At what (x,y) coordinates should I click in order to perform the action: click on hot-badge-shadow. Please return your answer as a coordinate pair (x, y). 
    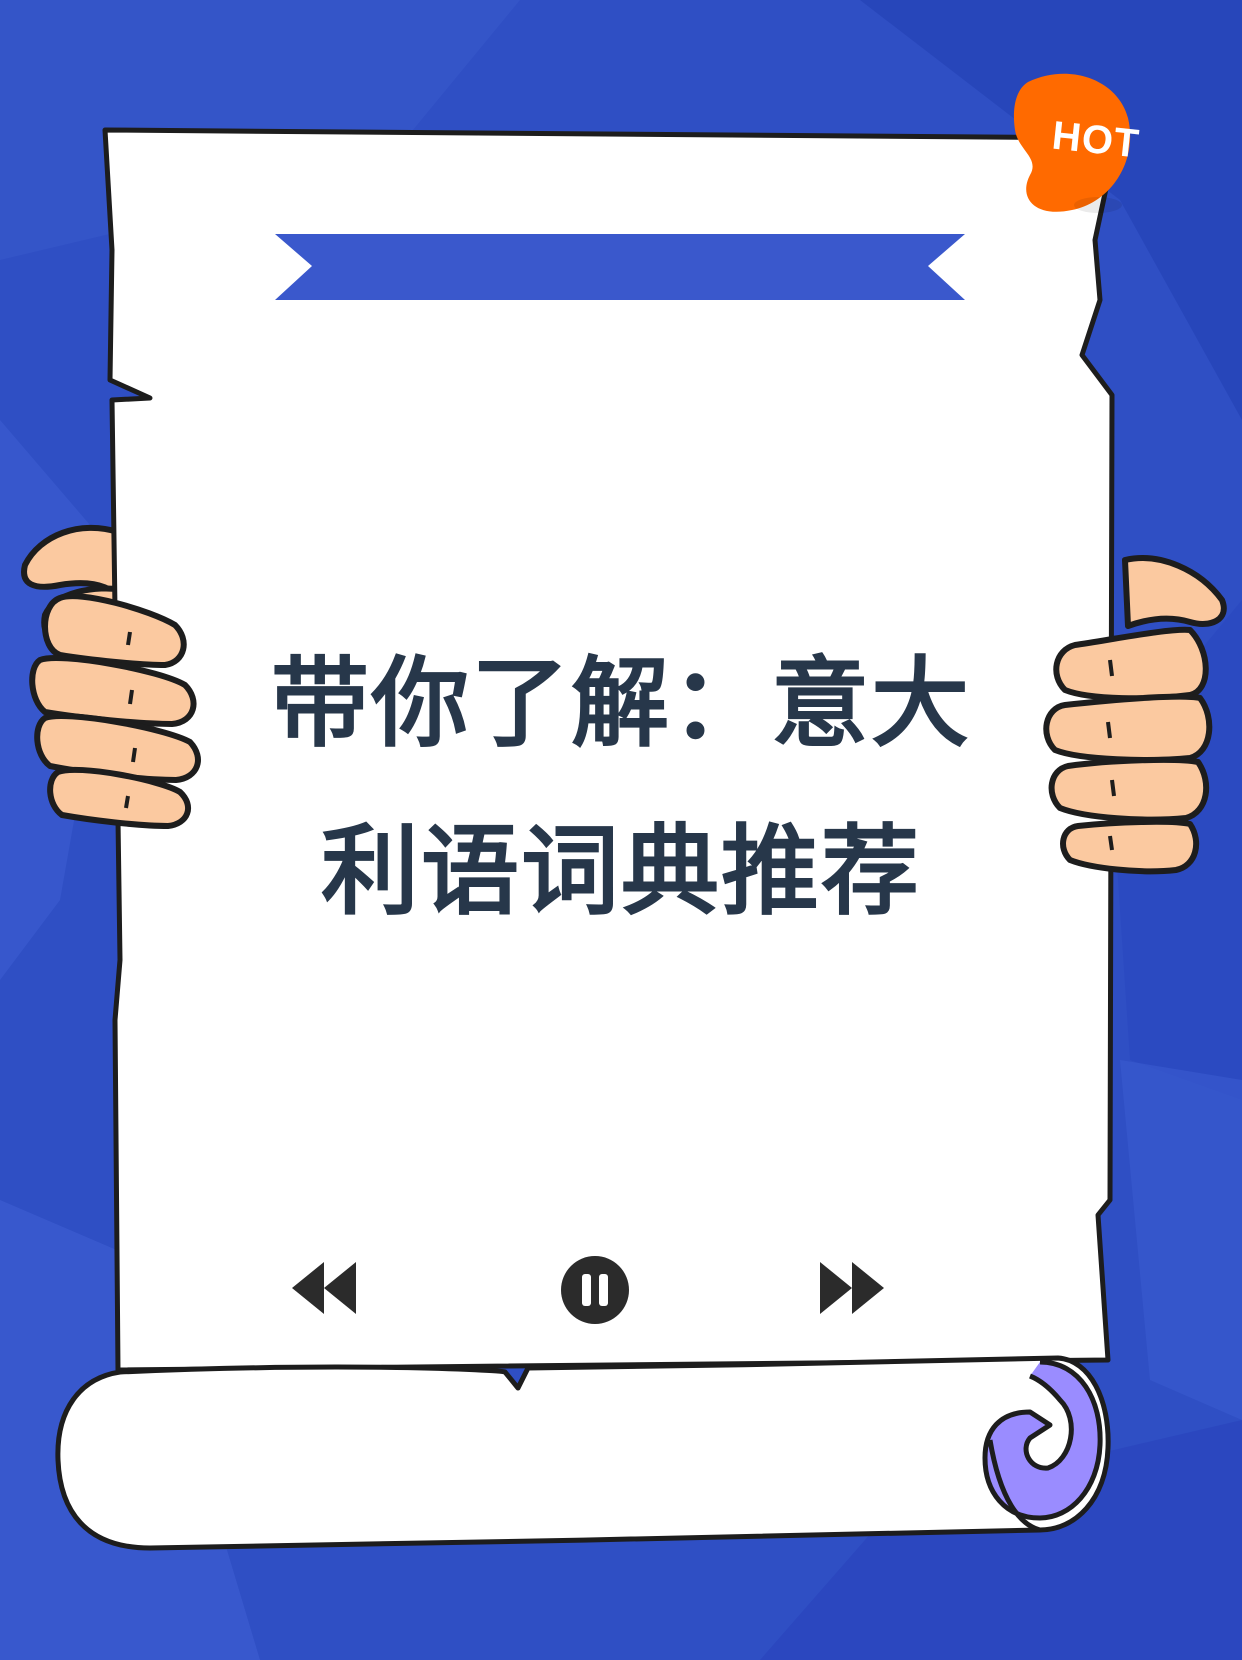
    Looking at the image, I should click on (1098, 205).